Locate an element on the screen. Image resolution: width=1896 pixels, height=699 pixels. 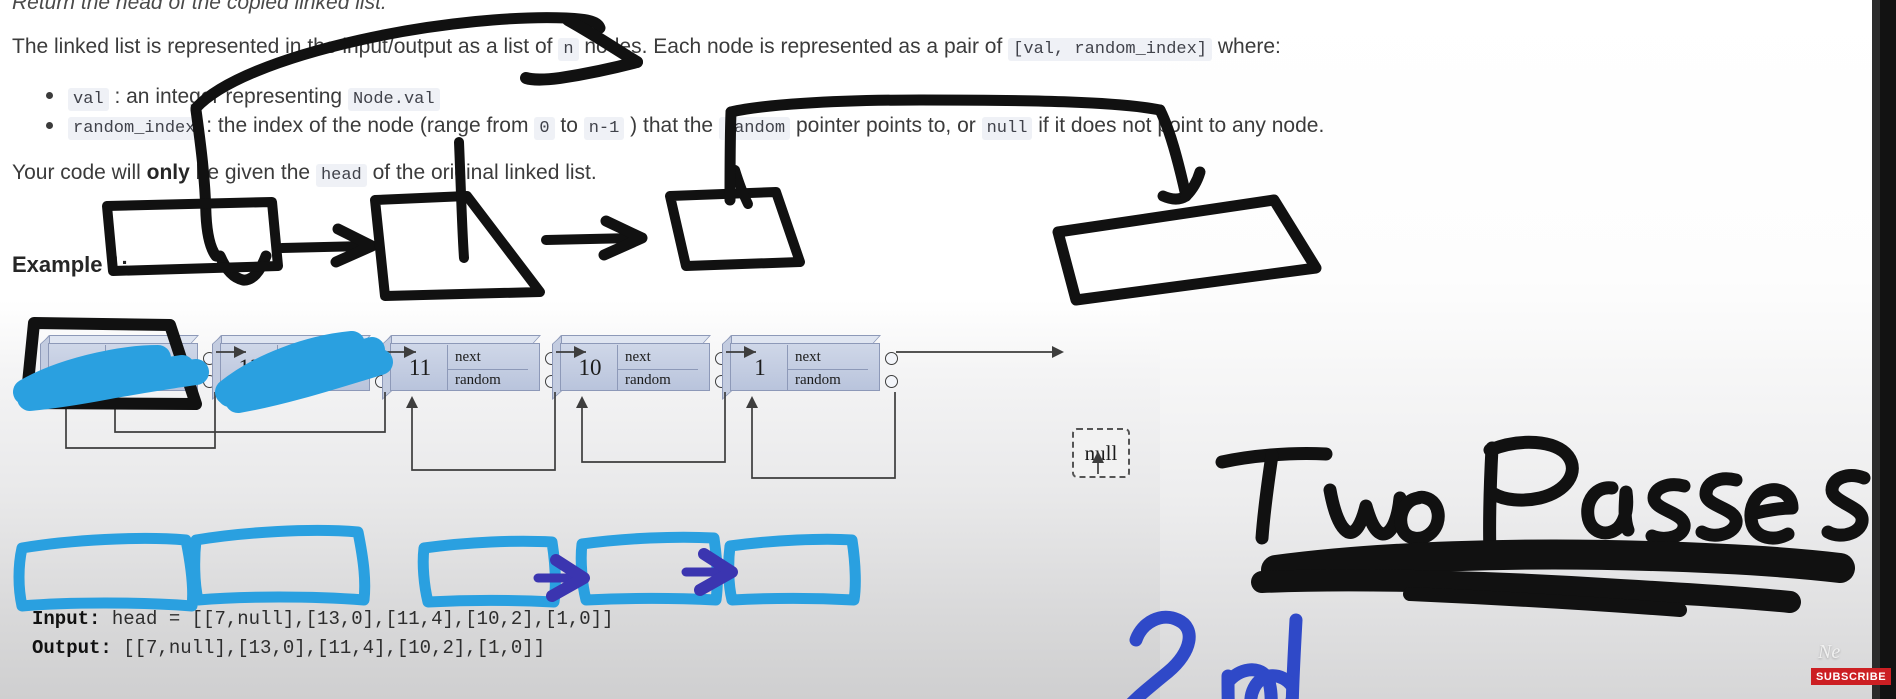
channel-signature-logo: Ne is located at coordinates (1829, 652).